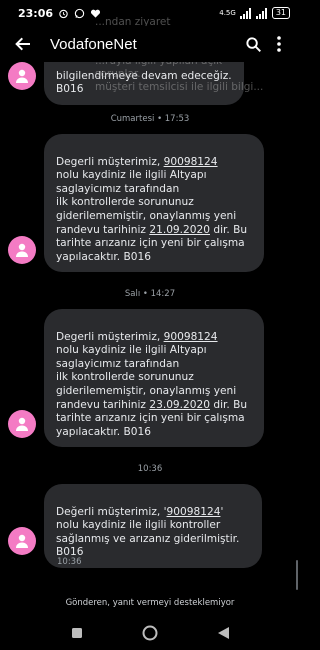 The width and height of the screenshot is (320, 650). Describe the element at coordinates (150, 603) in the screenshot. I see `reply-unsupported-note: Gönderen, yanıt vermeyi desteklemiyor` at that location.